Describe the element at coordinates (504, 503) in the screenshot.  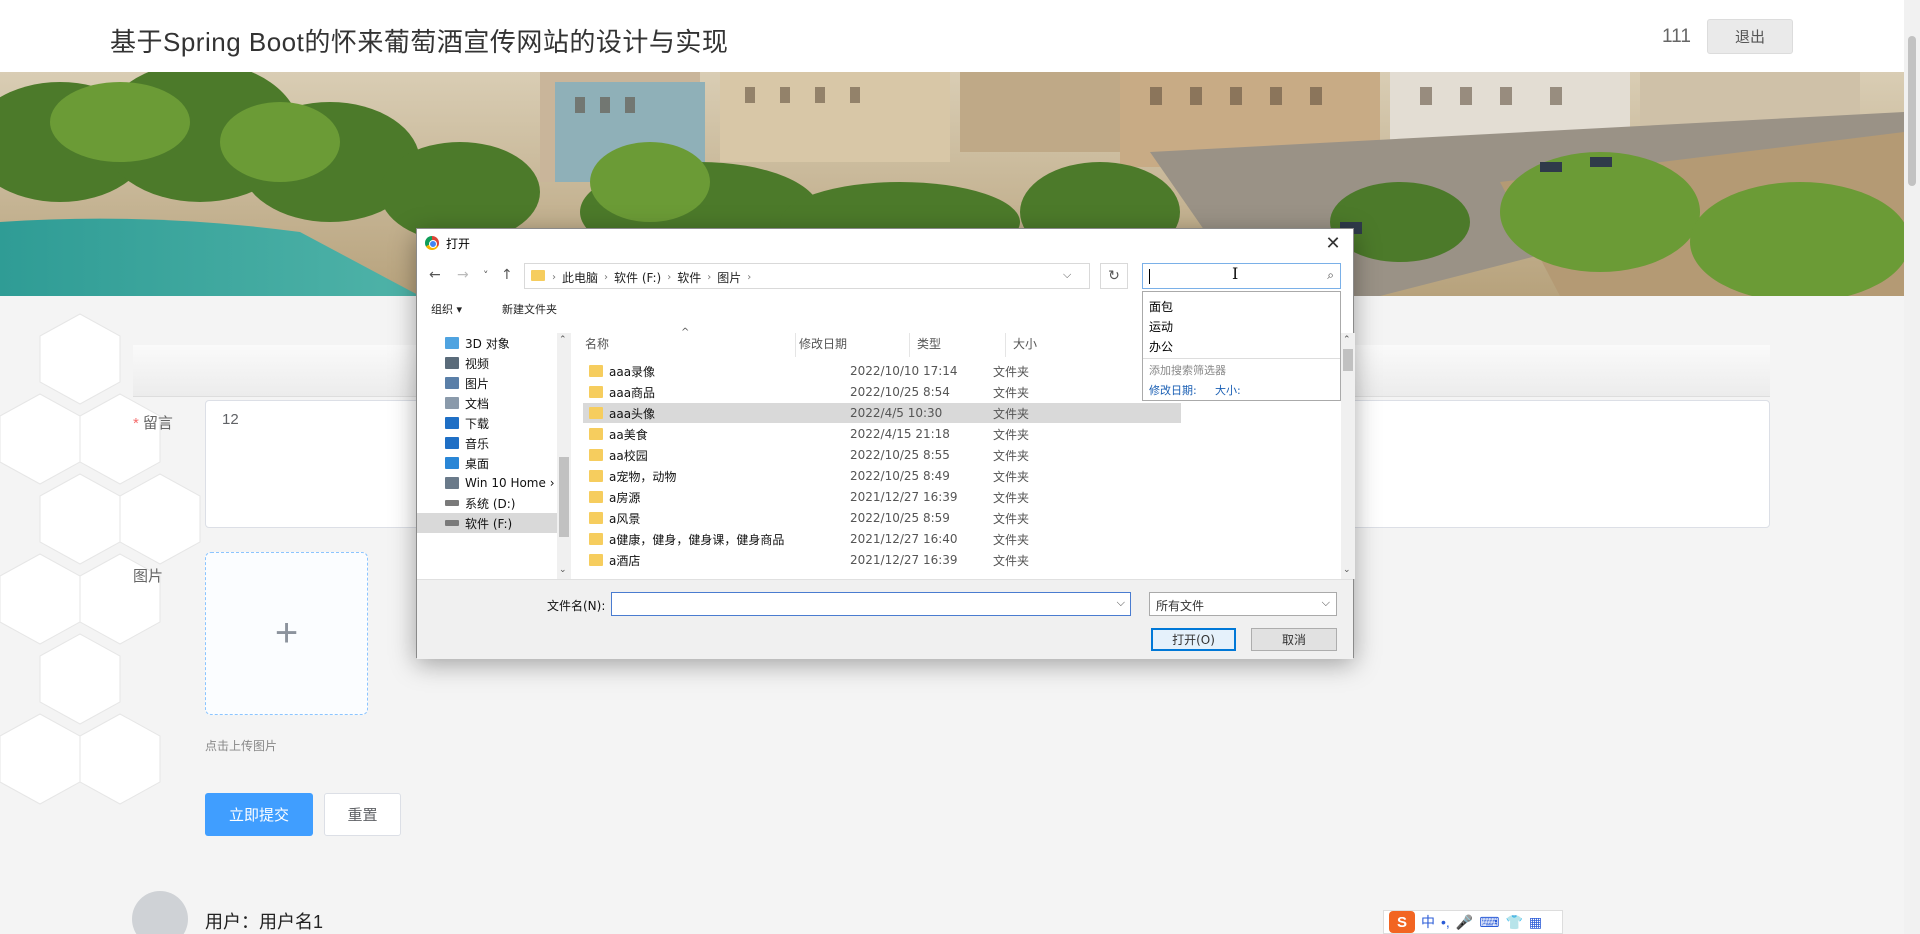
I see `tree-item-drive-d: 系统 (D:)` at that location.